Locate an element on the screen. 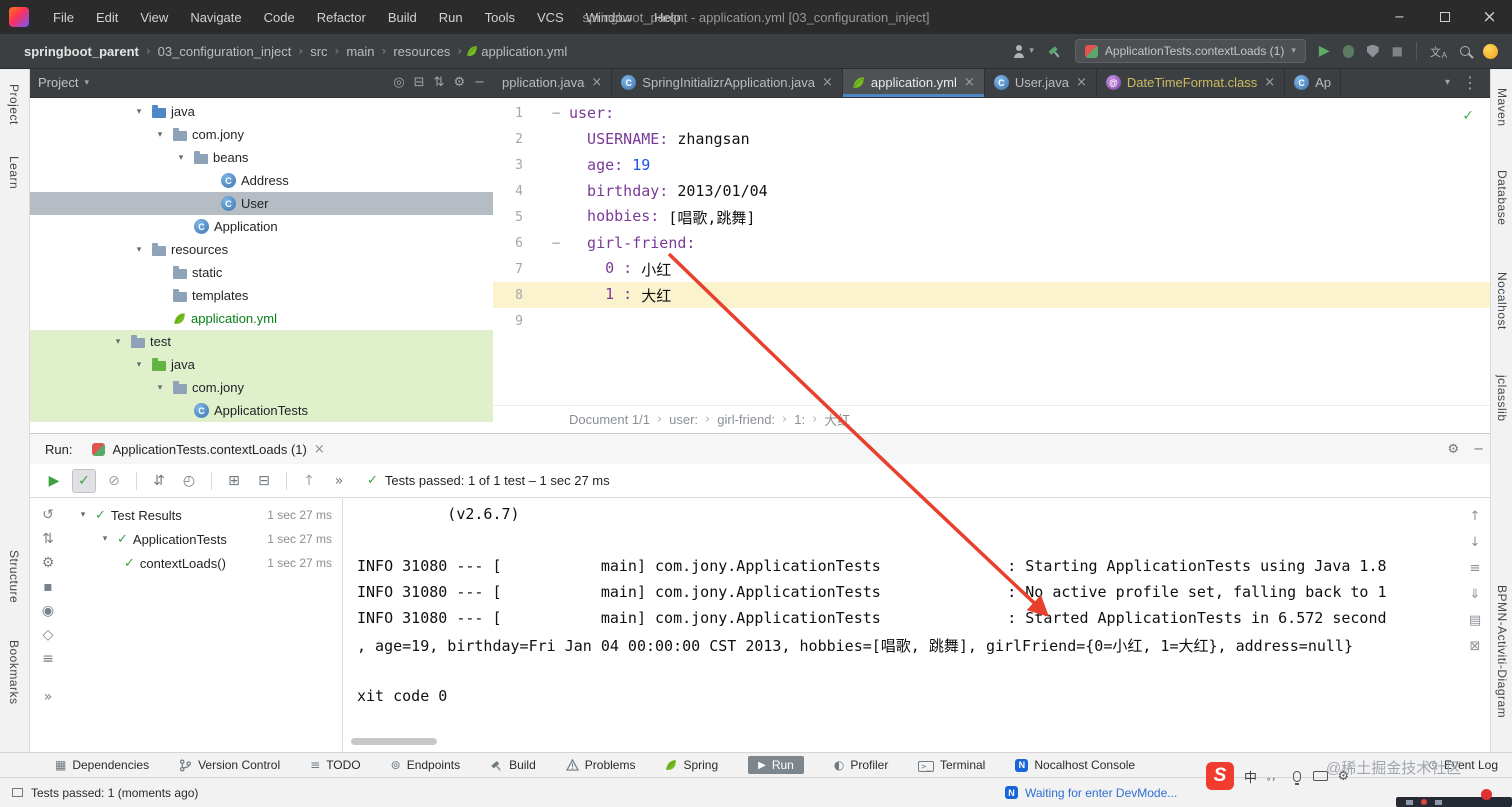  translate-icon is located at coordinates (1438, 52).